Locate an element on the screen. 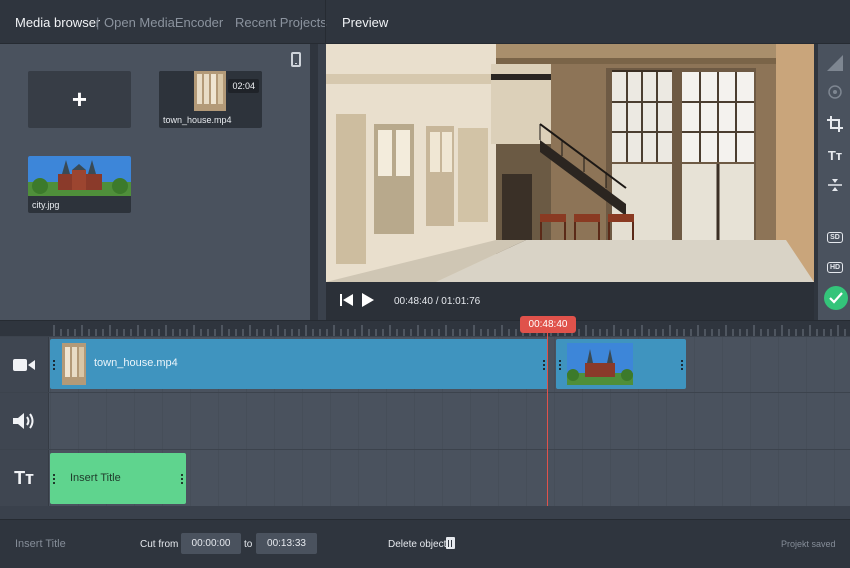 Image resolution: width=850 pixels, height=568 pixels. confirm-check-icon is located at coordinates (836, 298).